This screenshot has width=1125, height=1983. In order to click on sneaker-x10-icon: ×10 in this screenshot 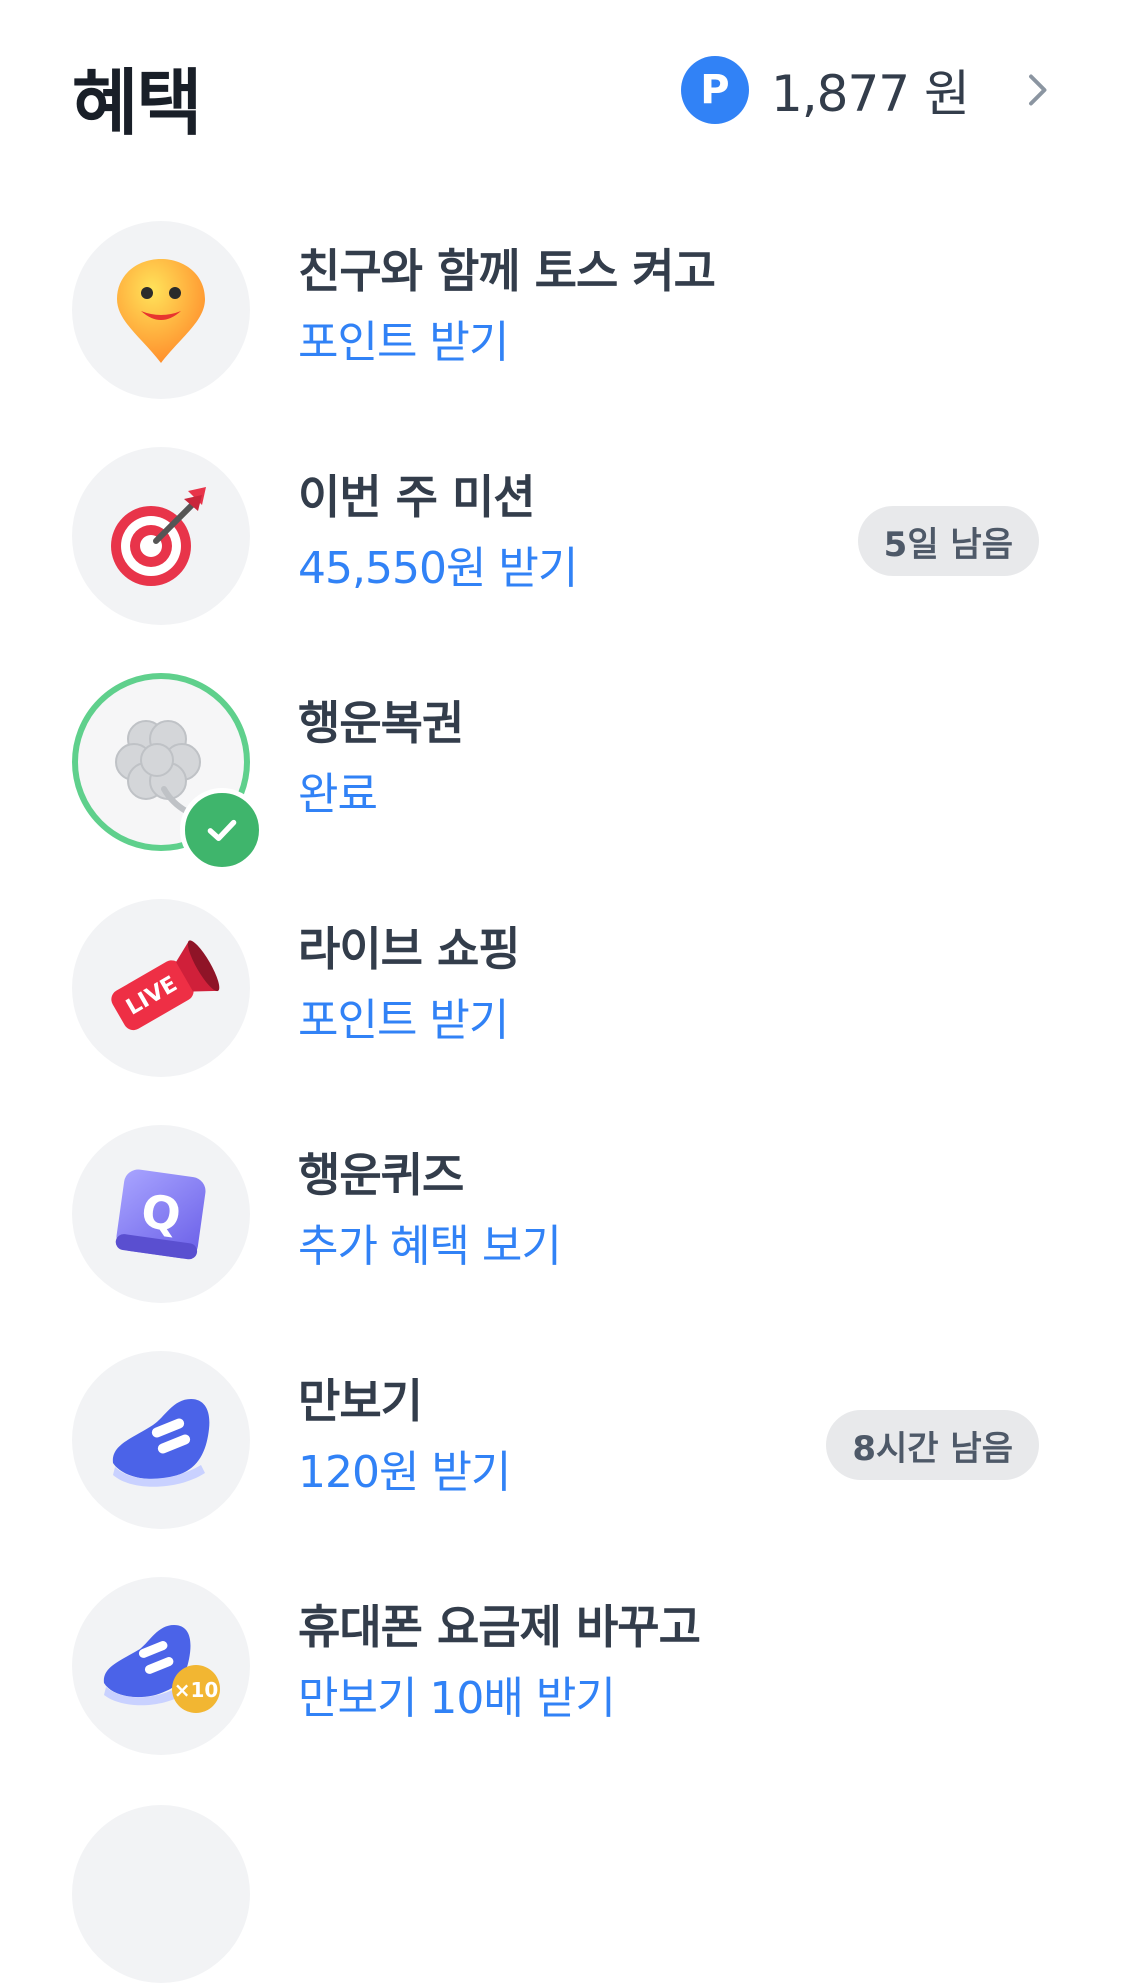, I will do `click(161, 1669)`.